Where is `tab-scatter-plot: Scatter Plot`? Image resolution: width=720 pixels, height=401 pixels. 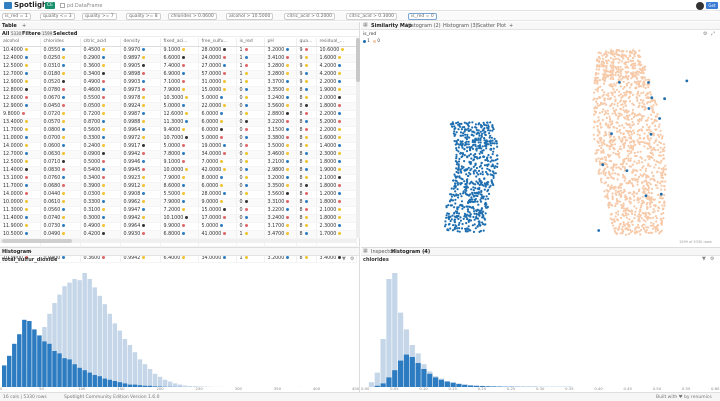
tab-scatter-plot: Scatter Plot is located at coordinates (491, 26).